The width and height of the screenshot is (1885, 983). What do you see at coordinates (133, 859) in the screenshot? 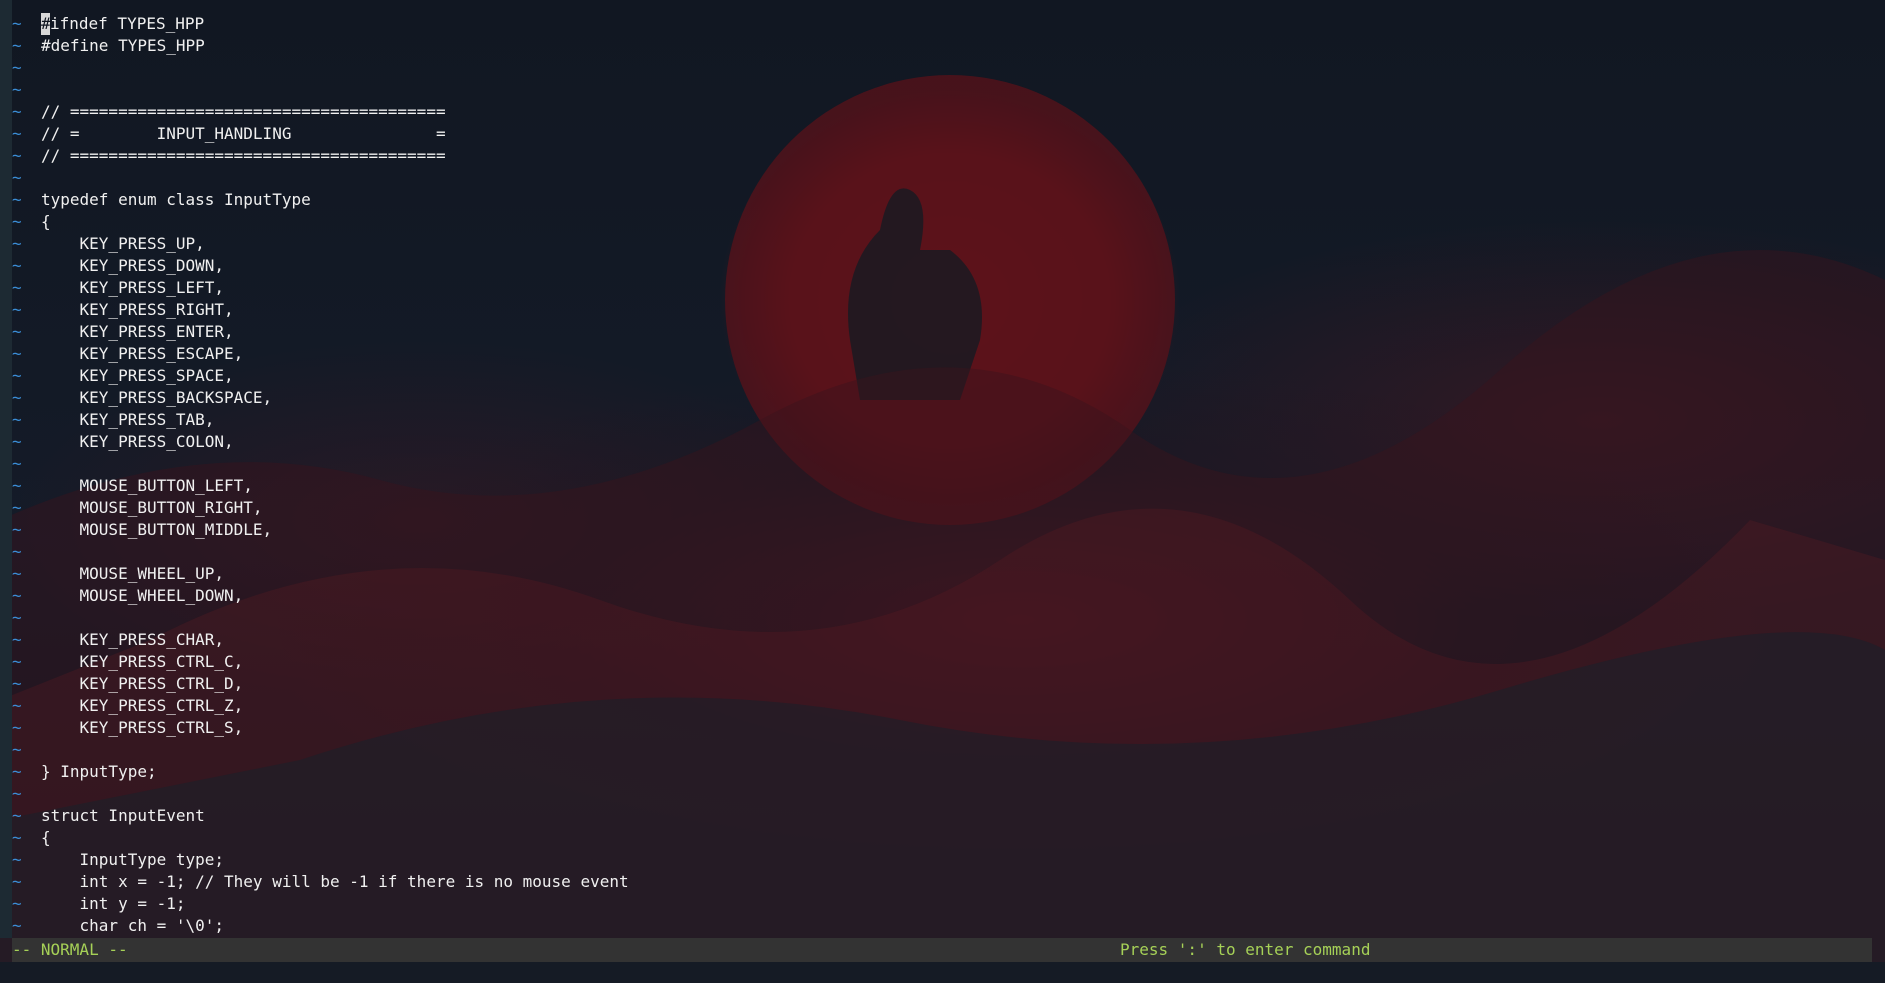
I see `code-text: InputType type;` at bounding box center [133, 859].